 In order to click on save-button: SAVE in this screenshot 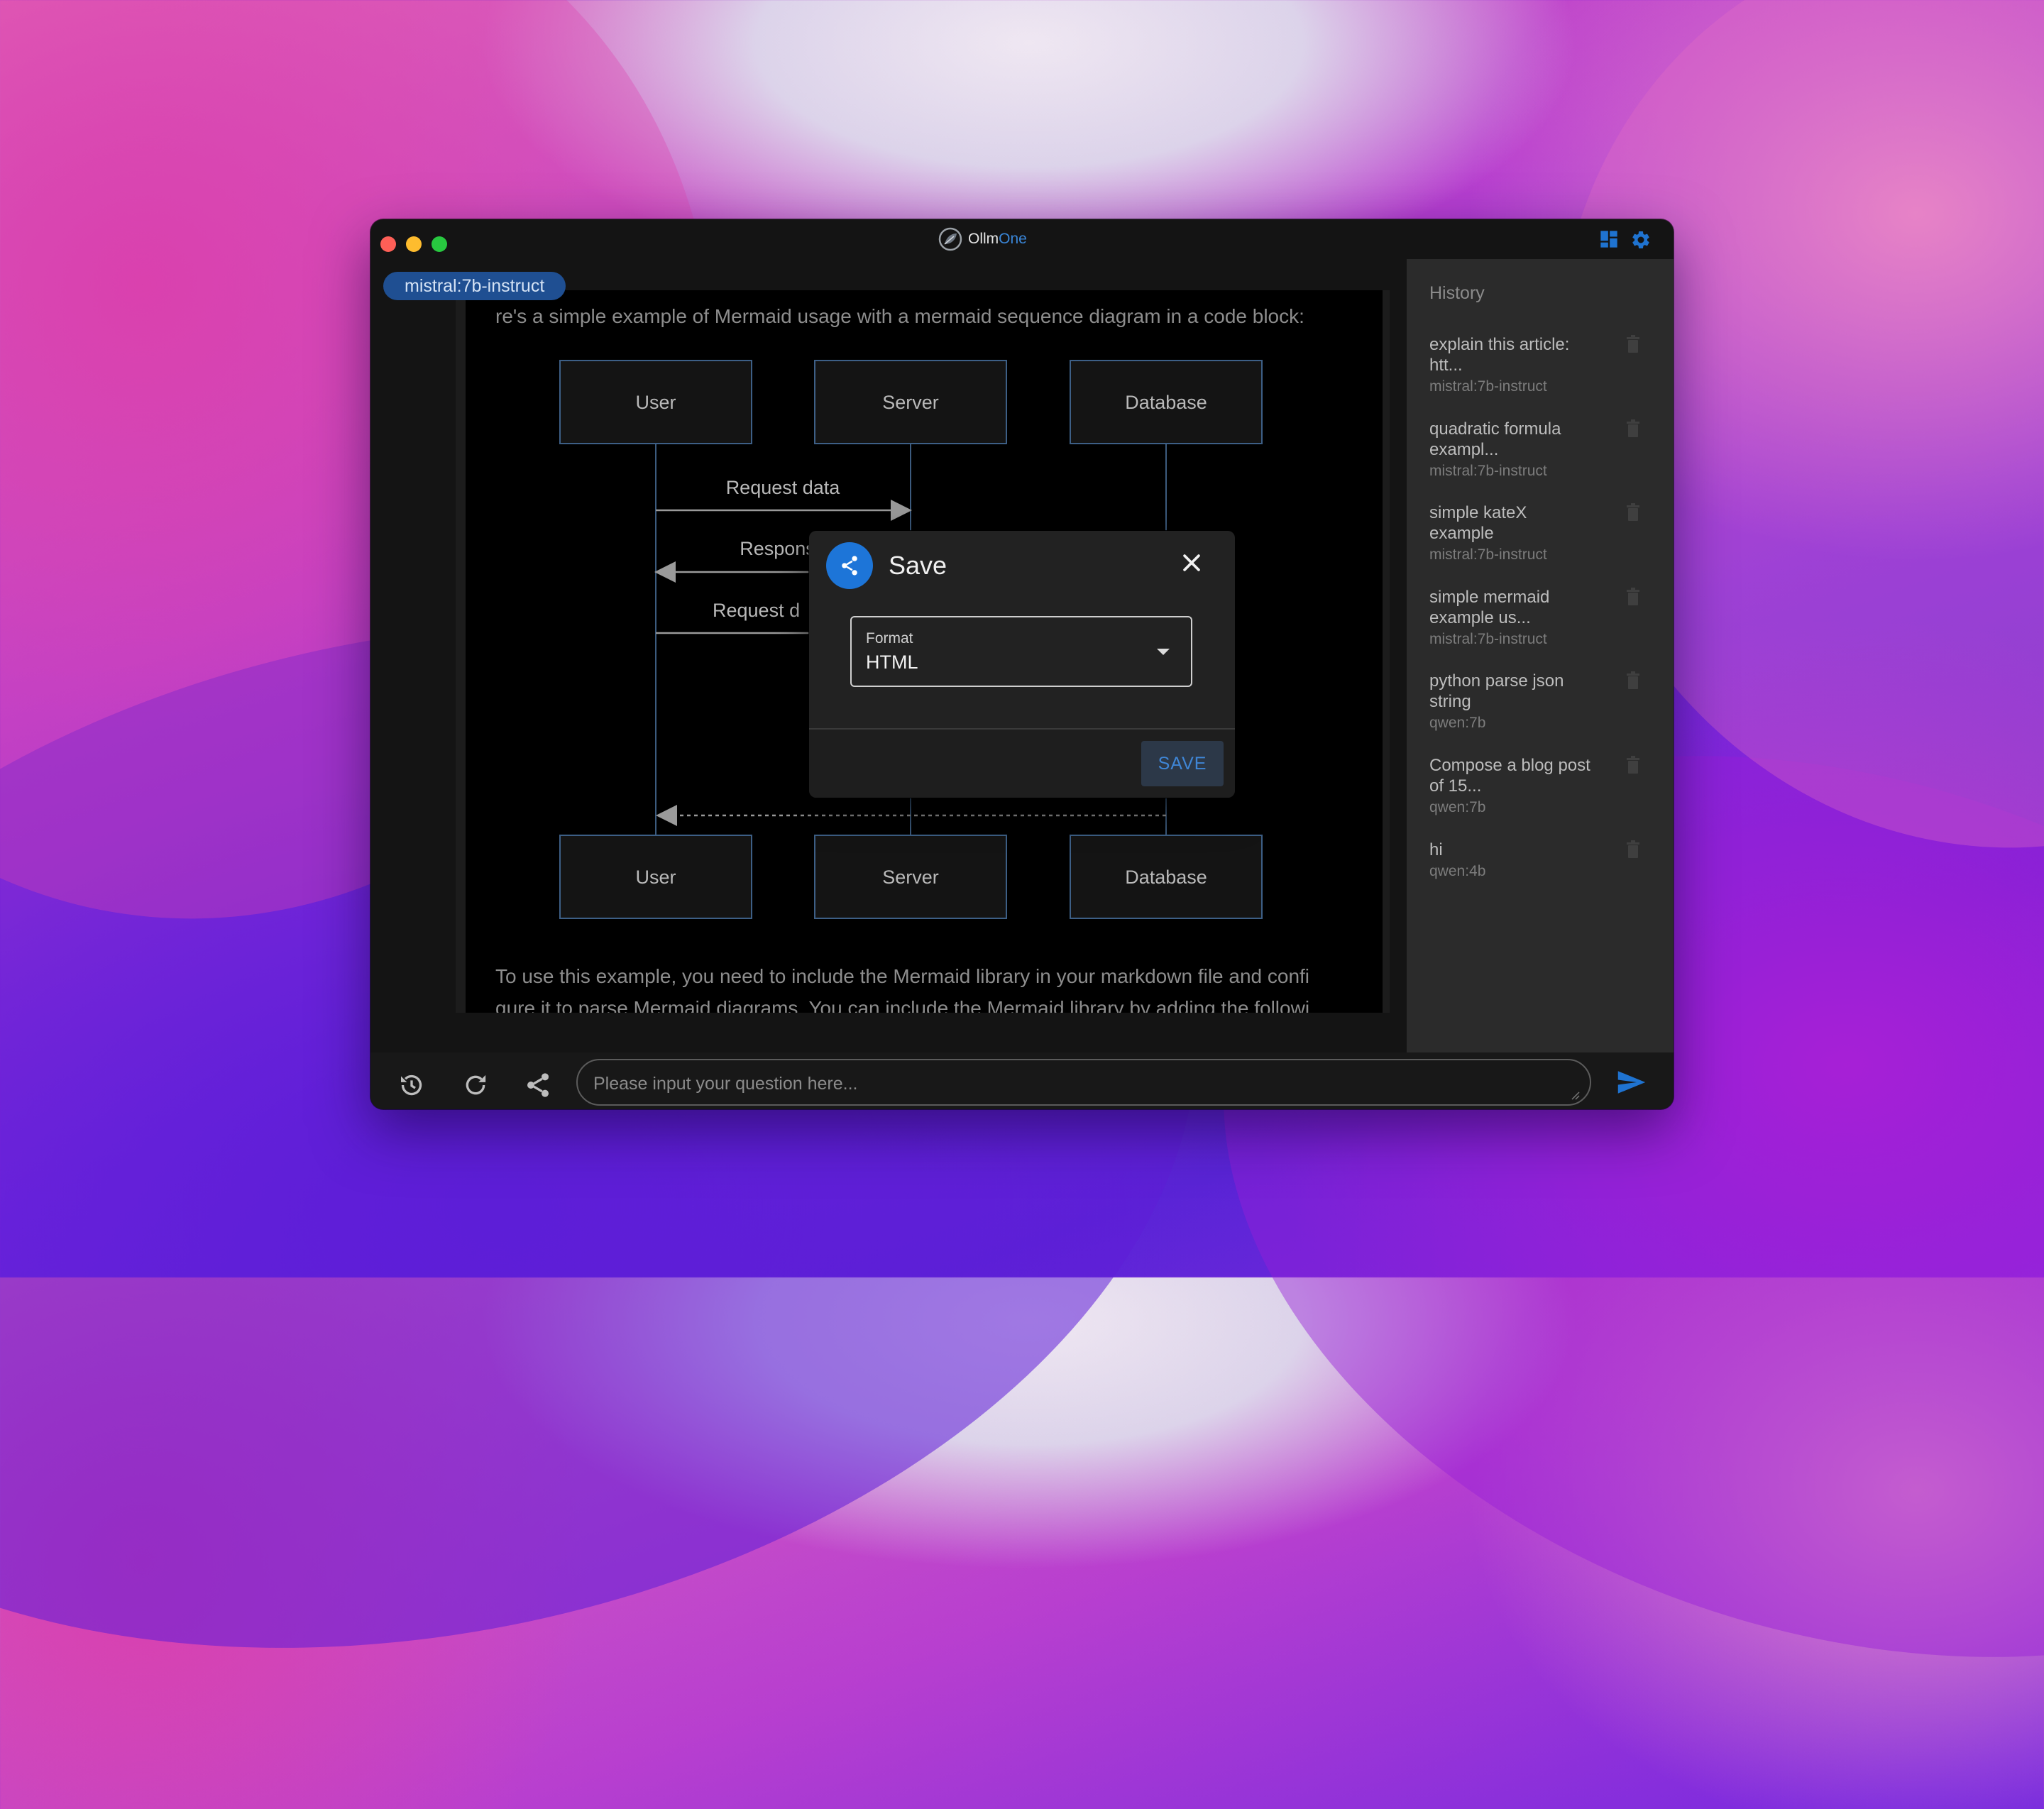, I will do `click(1182, 763)`.